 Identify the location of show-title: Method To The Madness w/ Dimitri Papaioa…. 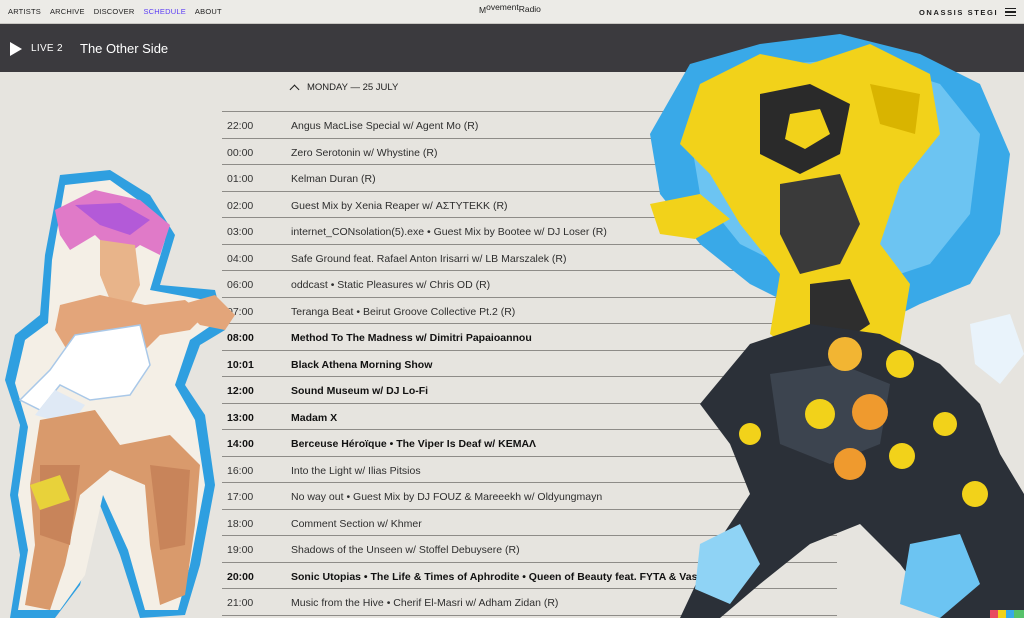
(411, 338).